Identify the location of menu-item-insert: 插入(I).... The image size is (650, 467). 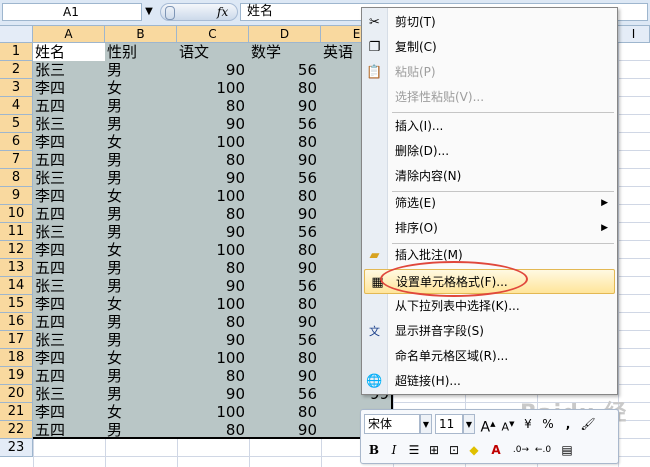
(489, 126).